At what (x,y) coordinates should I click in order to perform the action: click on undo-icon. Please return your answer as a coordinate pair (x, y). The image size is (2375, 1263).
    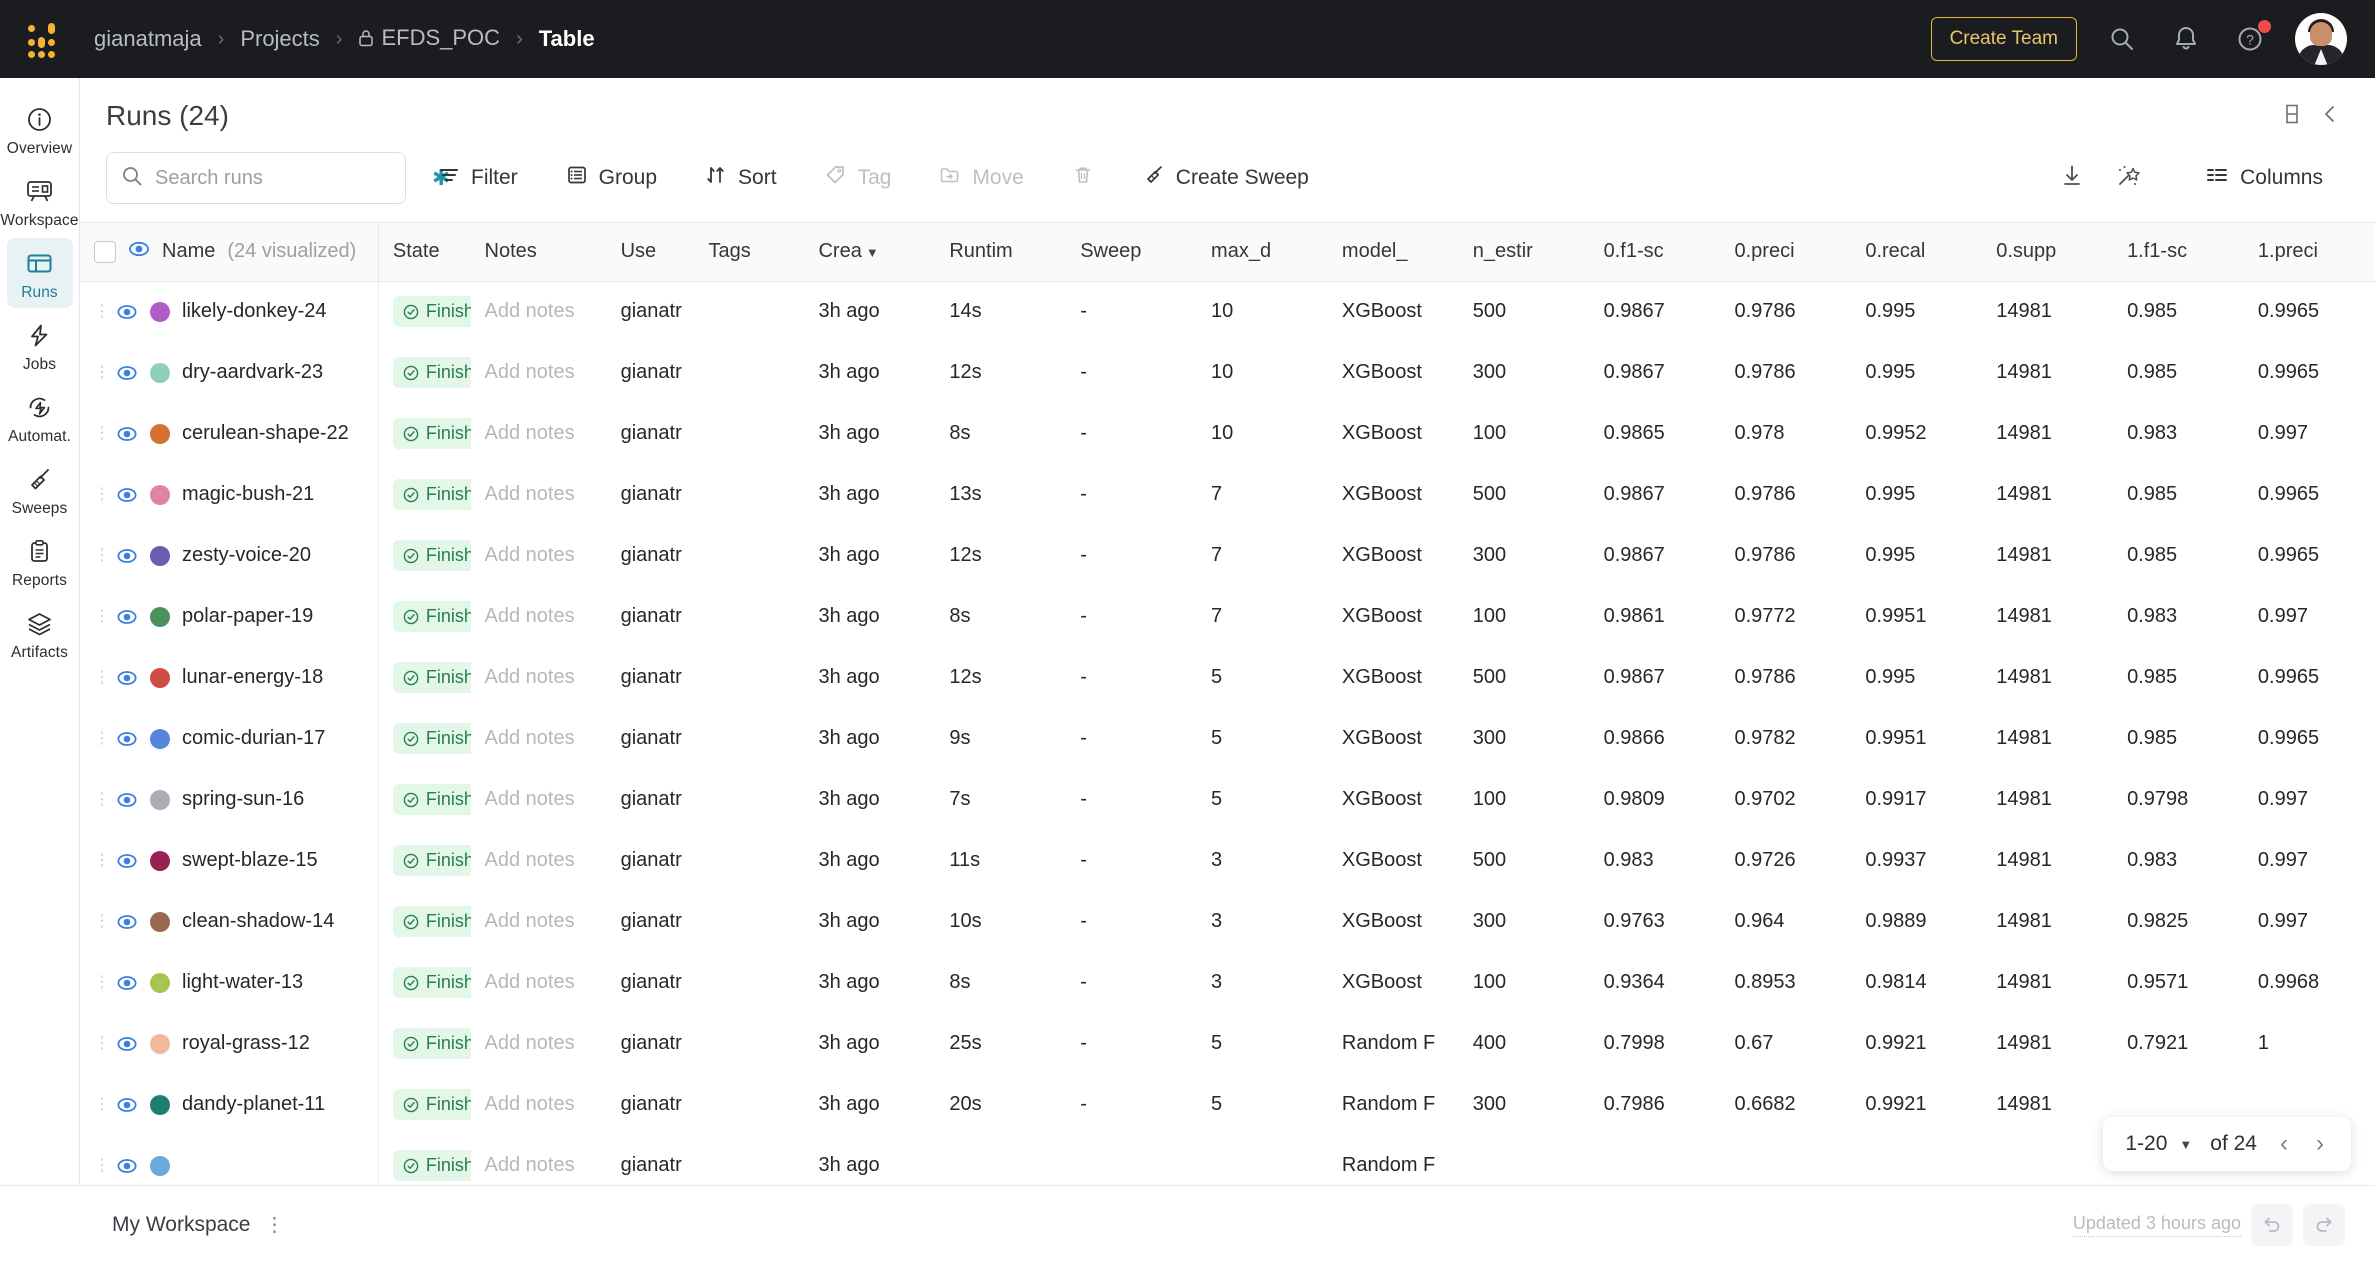
    Looking at the image, I should click on (2272, 1224).